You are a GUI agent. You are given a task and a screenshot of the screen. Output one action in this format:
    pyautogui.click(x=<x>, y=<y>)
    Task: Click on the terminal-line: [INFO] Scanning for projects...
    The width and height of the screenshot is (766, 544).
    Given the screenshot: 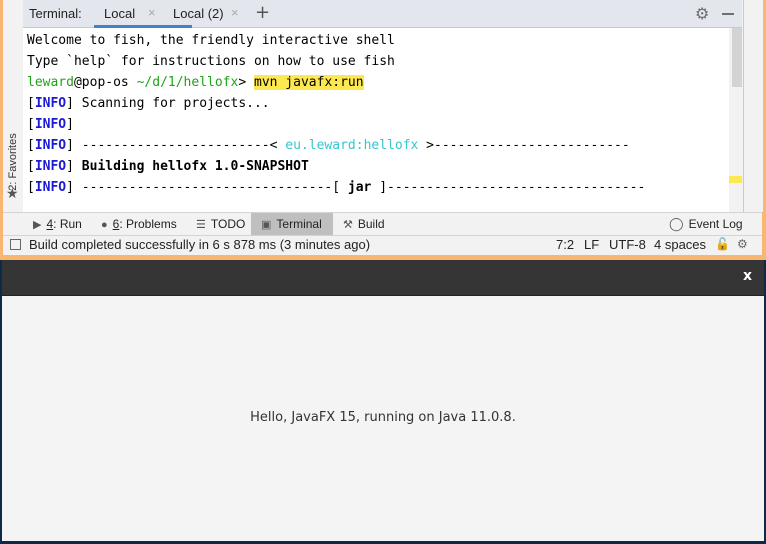 What is the action you would take?
    pyautogui.click(x=148, y=103)
    